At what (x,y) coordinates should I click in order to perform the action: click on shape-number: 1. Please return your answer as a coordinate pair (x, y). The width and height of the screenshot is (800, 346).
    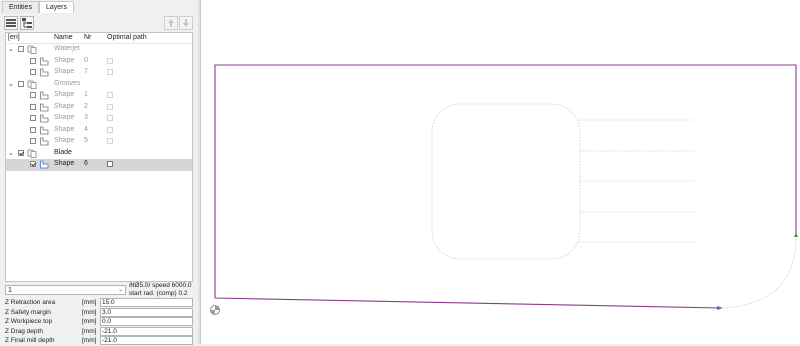
    Looking at the image, I should click on (86, 94).